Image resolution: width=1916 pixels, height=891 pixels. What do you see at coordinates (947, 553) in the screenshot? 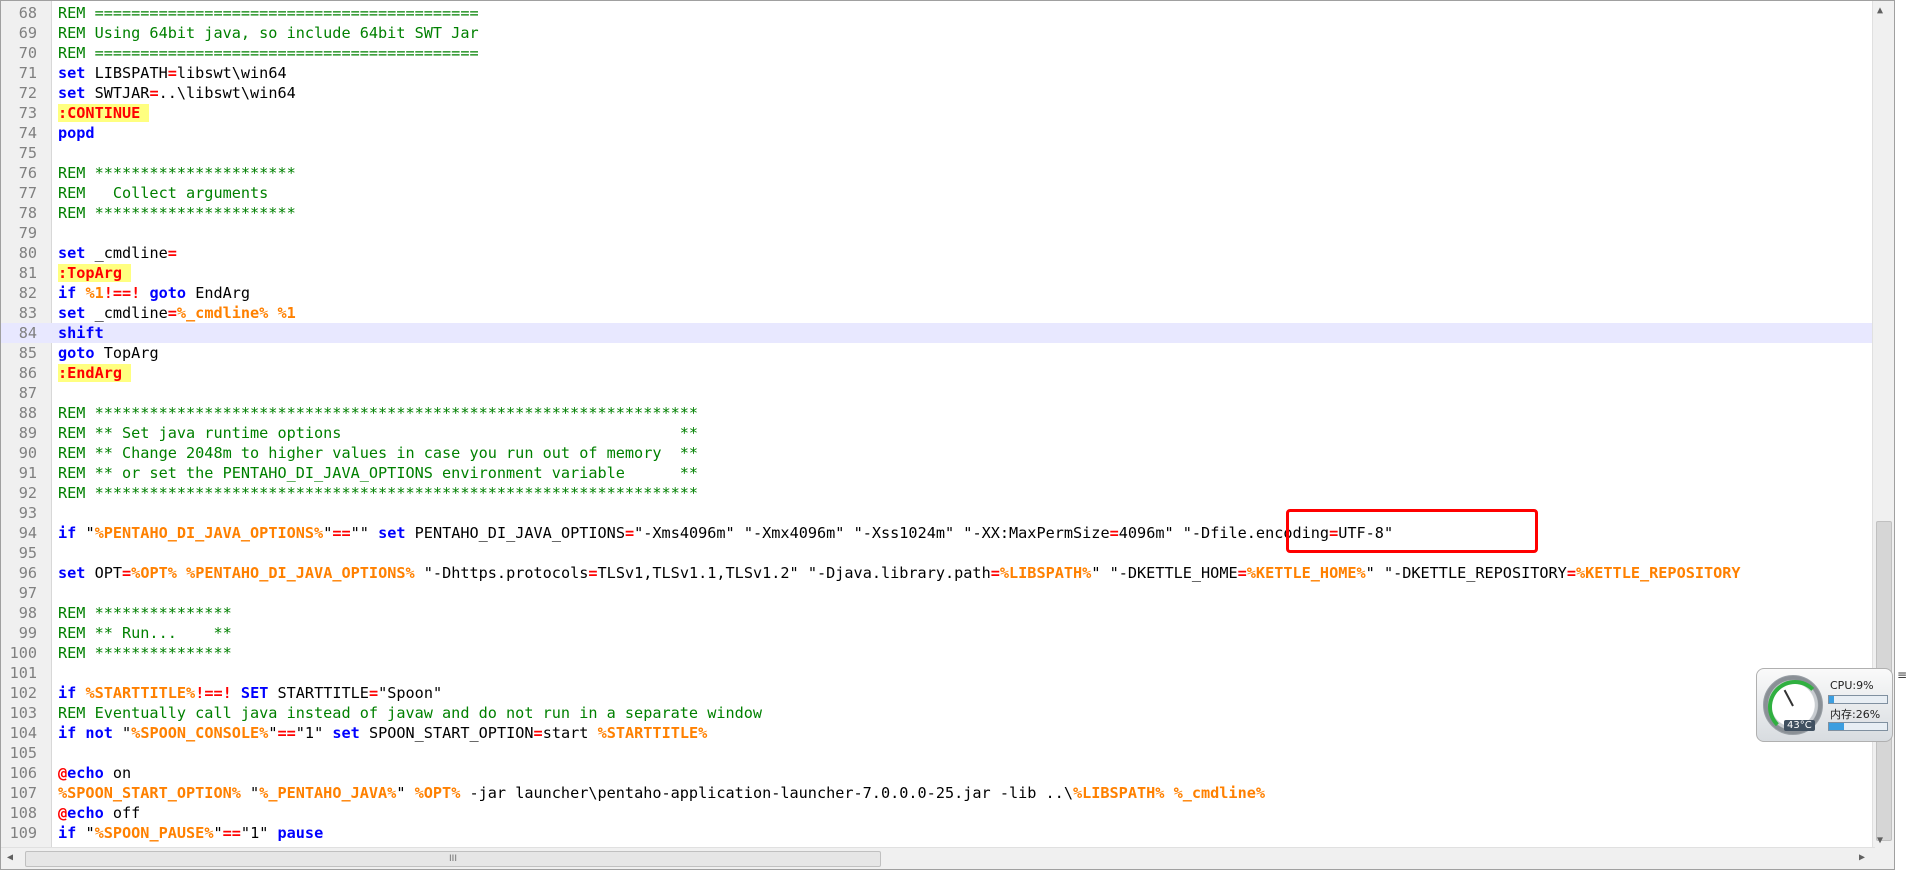
I see `code-line: 95` at bounding box center [947, 553].